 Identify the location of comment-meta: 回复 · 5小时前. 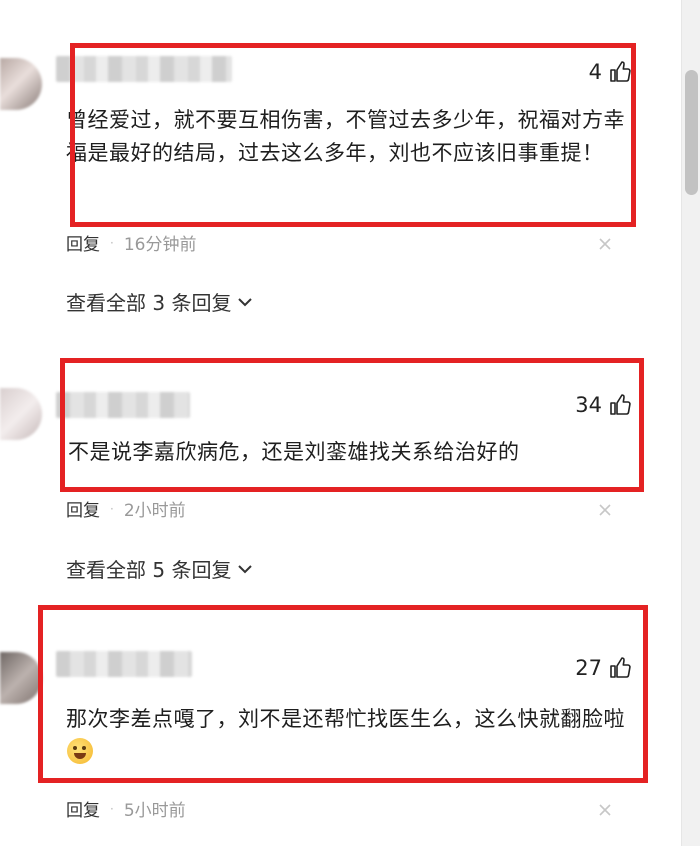
(126, 808).